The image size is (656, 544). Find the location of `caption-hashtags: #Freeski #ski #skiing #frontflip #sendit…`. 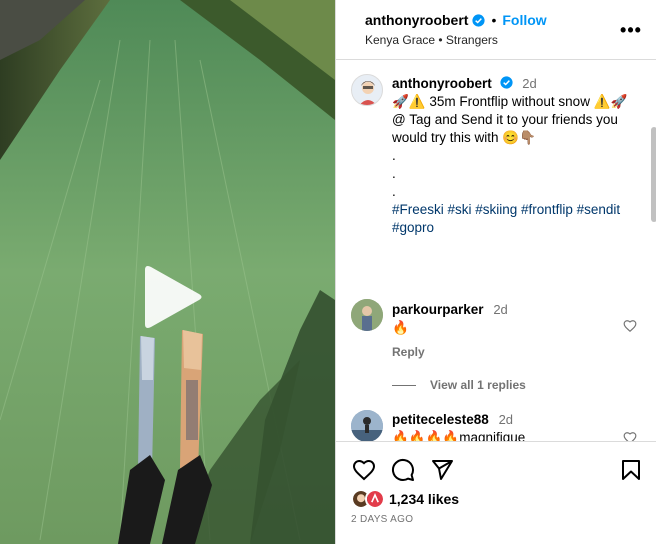

caption-hashtags: #Freeski #ski #skiing #frontflip #sendit… is located at coordinates (517, 219).